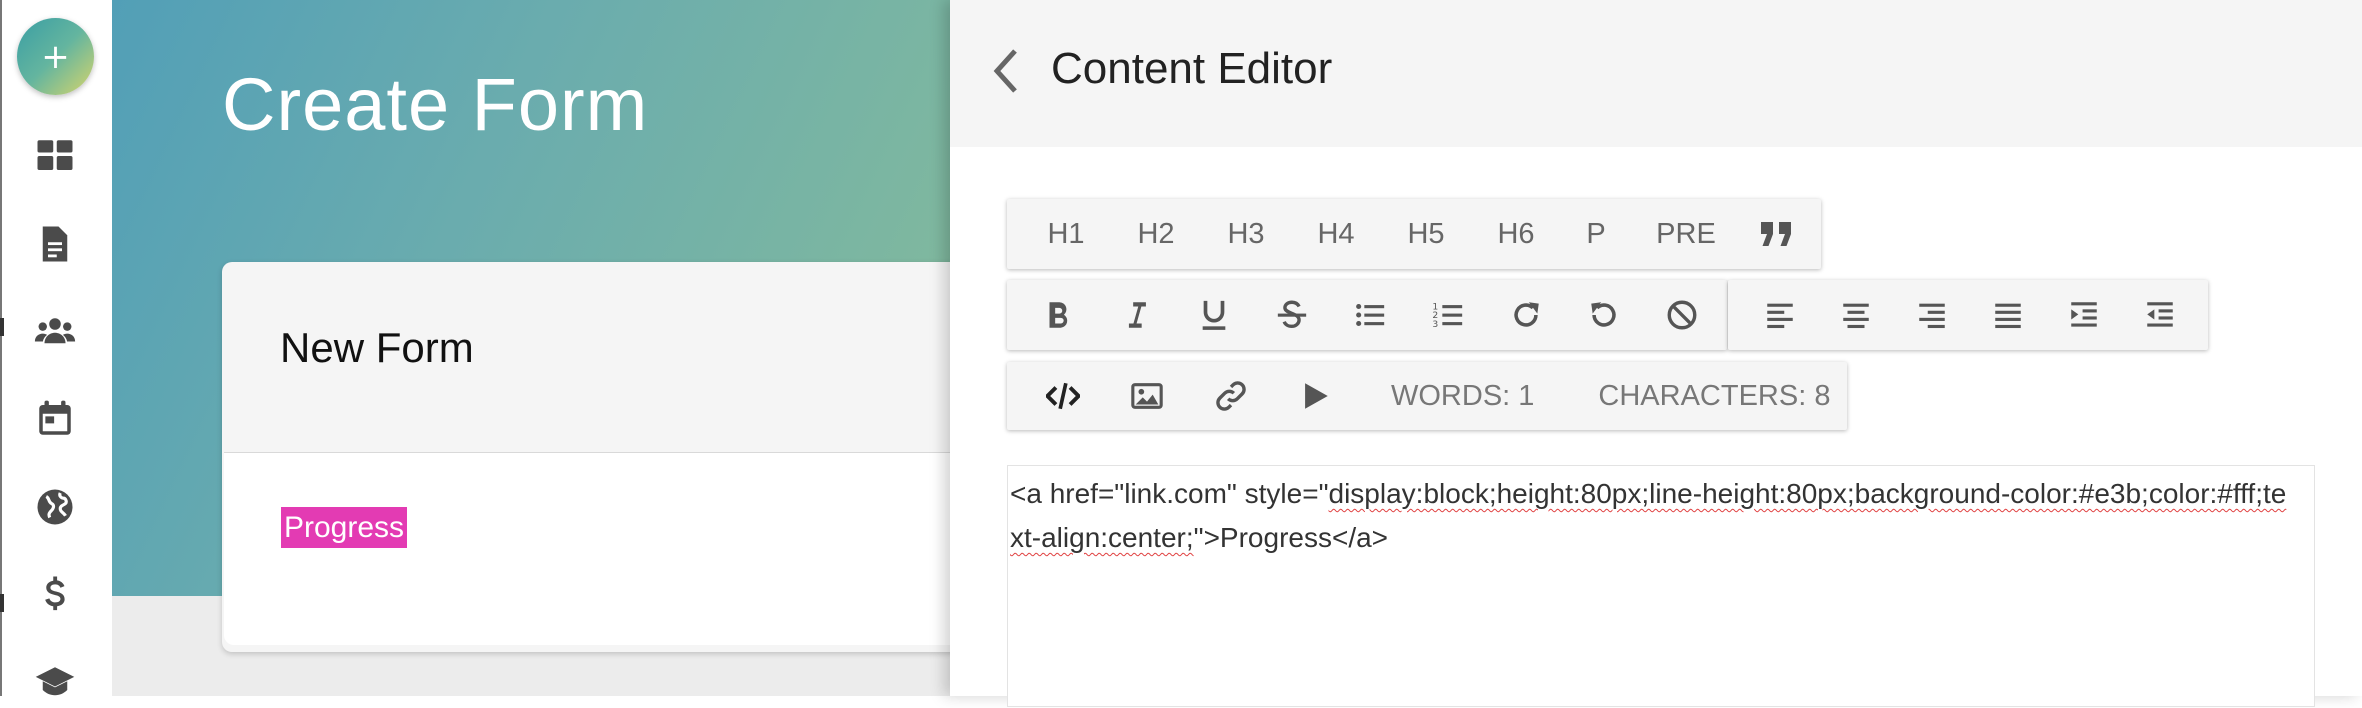  I want to click on character-count: CHARACTERS: 8, so click(1714, 395).